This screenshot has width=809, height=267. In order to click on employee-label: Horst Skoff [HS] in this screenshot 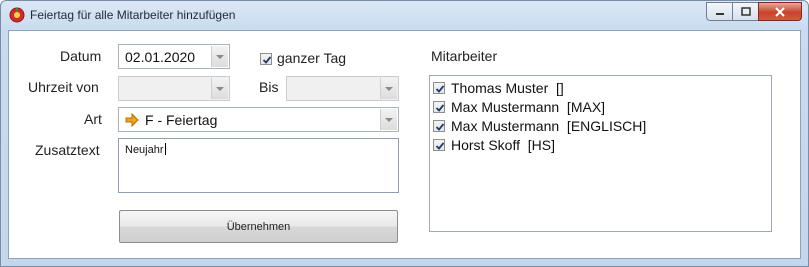, I will do `click(503, 144)`.